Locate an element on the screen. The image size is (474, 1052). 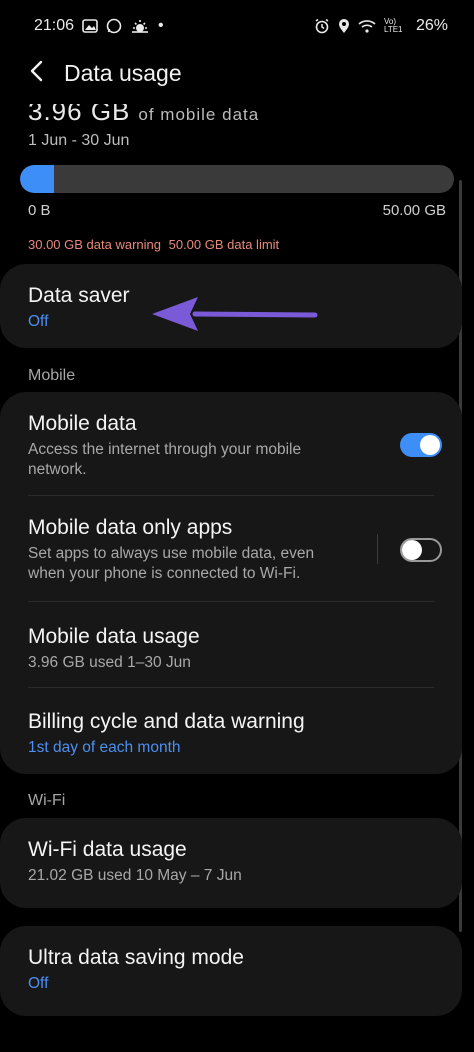
usage-amount-value: 3.96 GB is located at coordinates (79, 111).